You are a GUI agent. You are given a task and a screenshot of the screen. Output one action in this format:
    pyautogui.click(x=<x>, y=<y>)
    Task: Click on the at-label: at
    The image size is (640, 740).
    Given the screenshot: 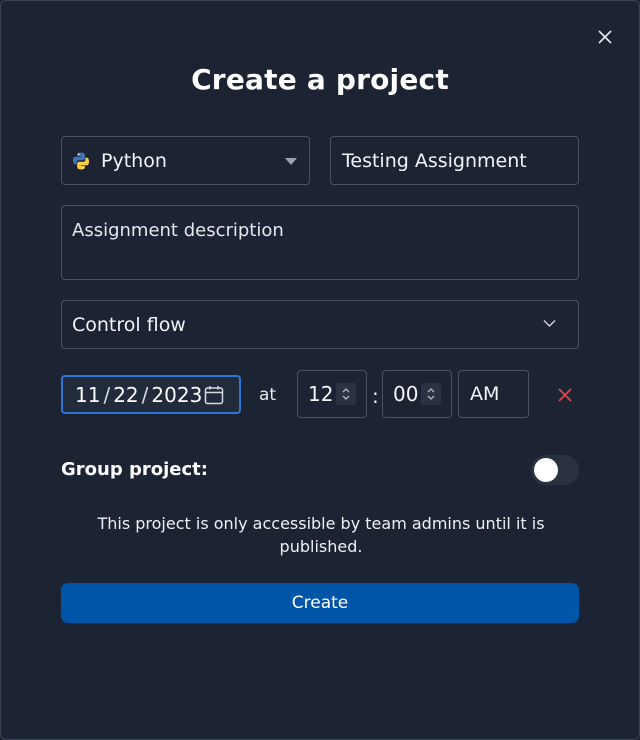 What is the action you would take?
    pyautogui.click(x=268, y=395)
    